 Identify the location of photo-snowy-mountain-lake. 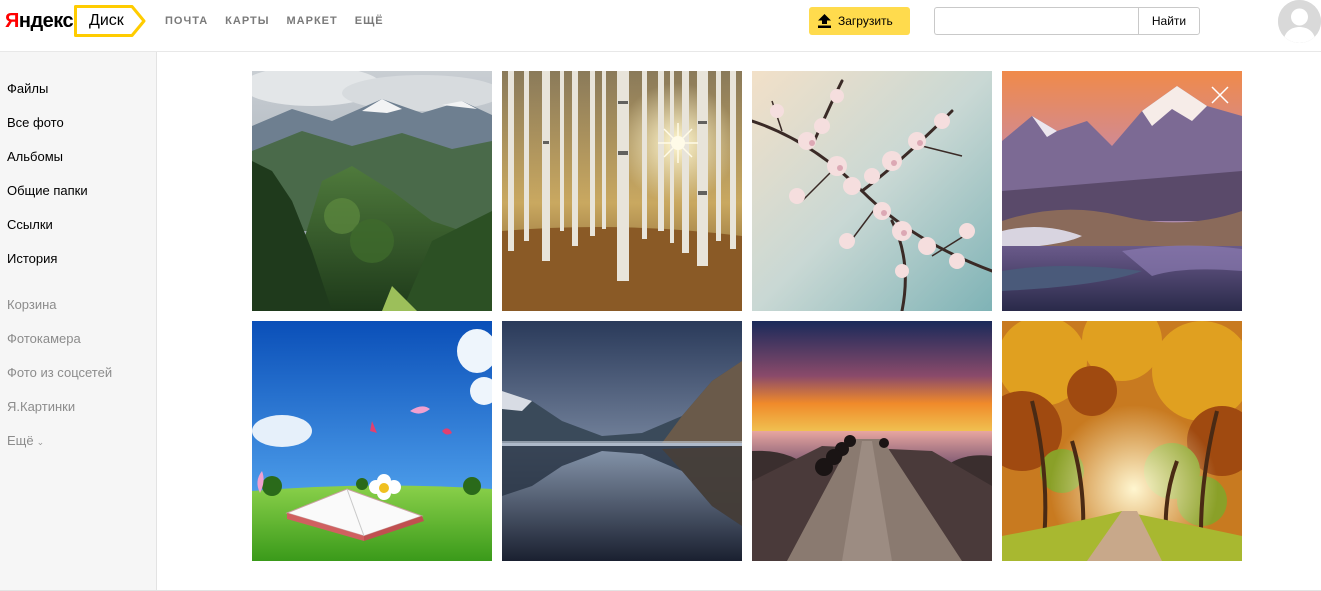
(1122, 191).